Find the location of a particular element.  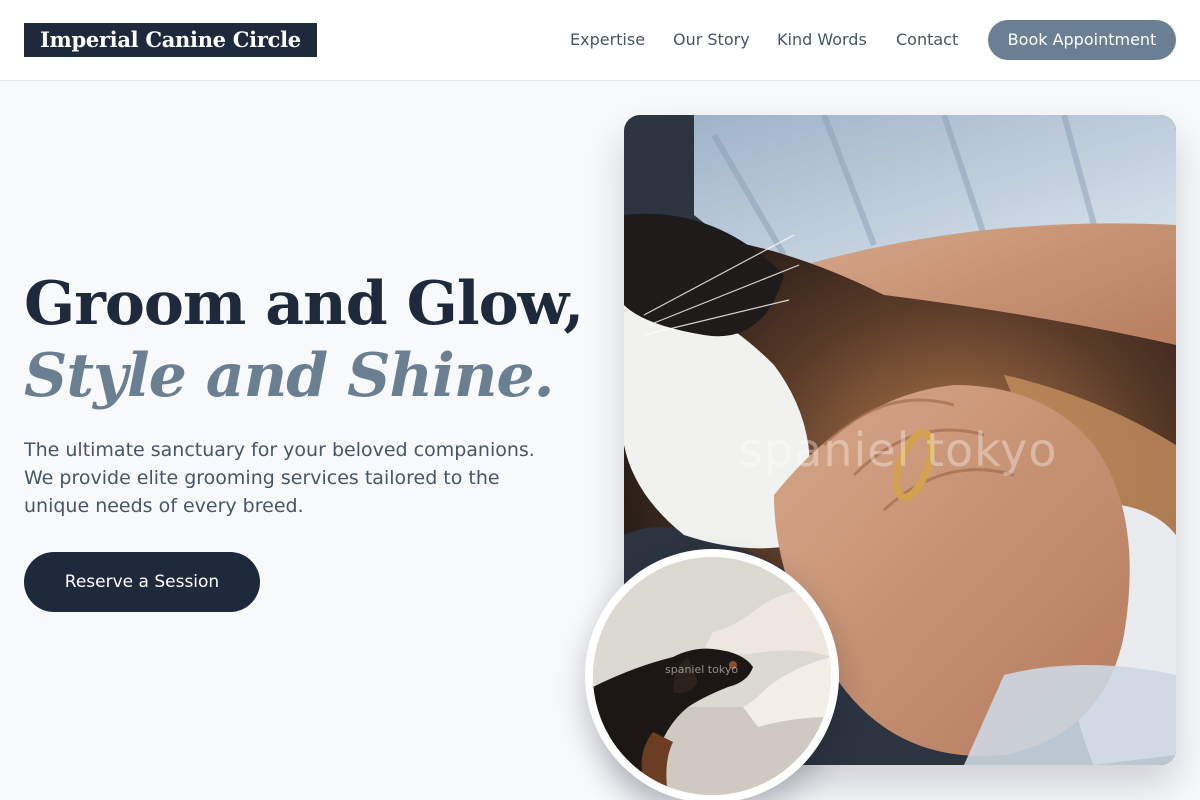

dachshund-grooming-illustration is located at coordinates (712, 676).